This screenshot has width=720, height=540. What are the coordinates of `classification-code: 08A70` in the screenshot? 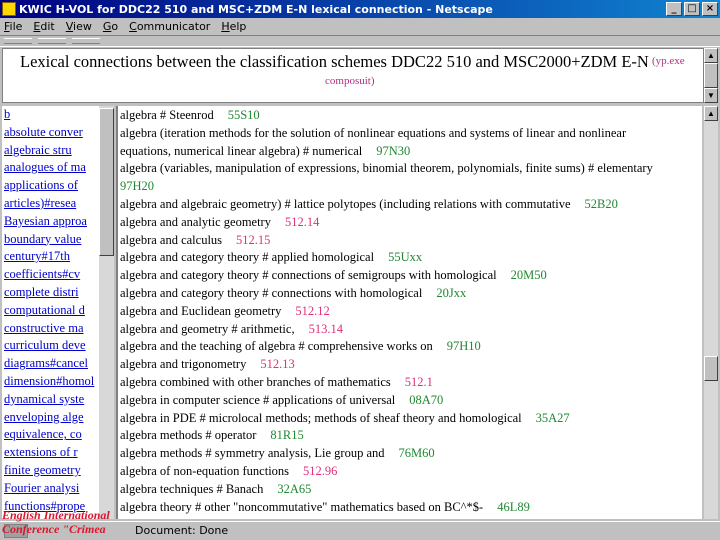 It's located at (426, 400).